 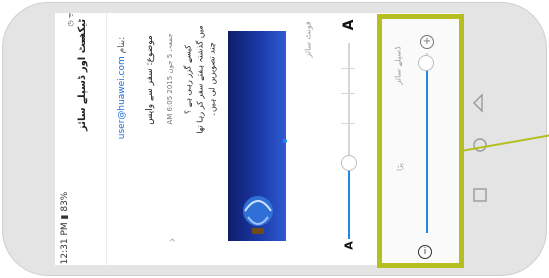 What do you see at coordinates (285, 141) in the screenshot?
I see `page-indicator` at bounding box center [285, 141].